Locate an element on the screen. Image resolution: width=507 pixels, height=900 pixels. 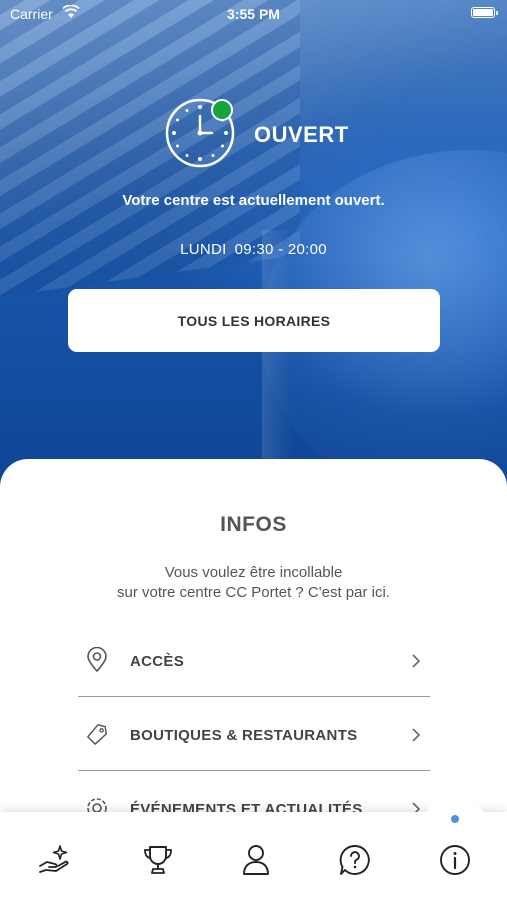
open-status-dot is located at coordinates (222, 110).